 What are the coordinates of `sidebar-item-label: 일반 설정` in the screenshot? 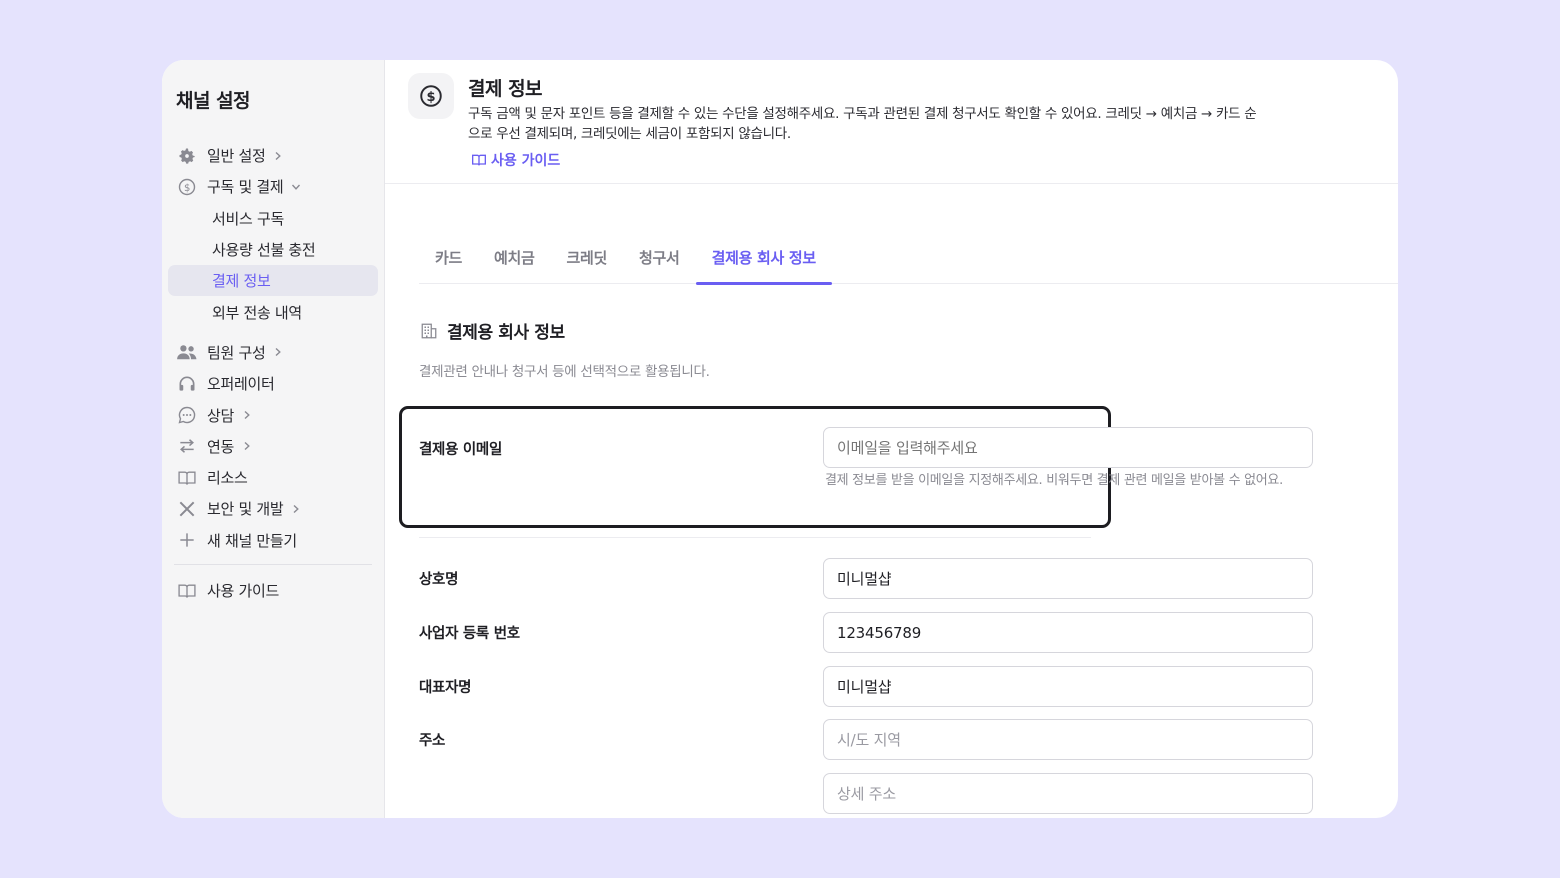 It's located at (236, 156).